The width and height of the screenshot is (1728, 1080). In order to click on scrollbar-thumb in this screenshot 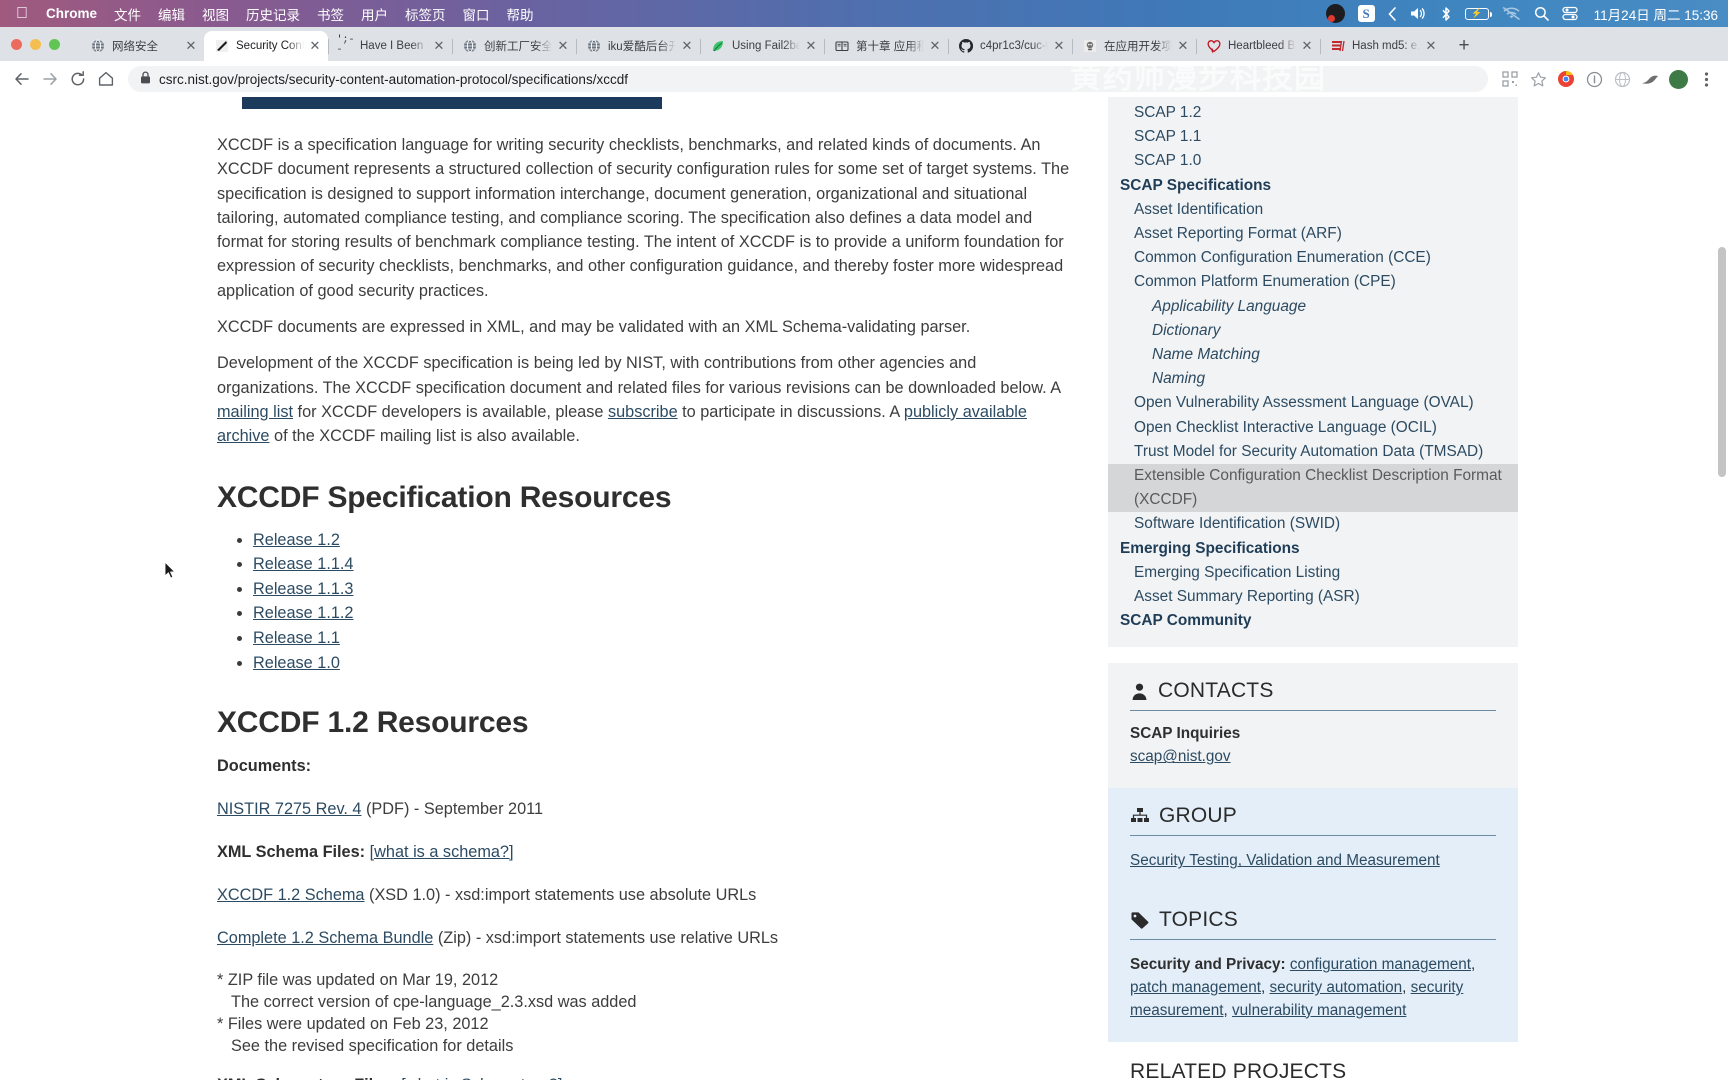, I will do `click(1722, 362)`.